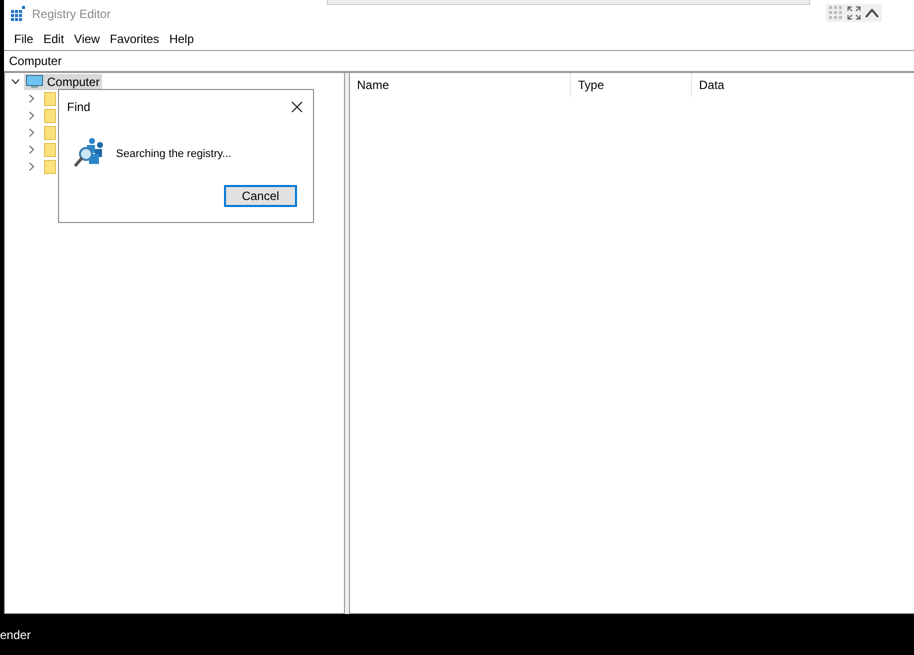  Describe the element at coordinates (71, 14) in the screenshot. I see `window-title: Registry Editor` at that location.